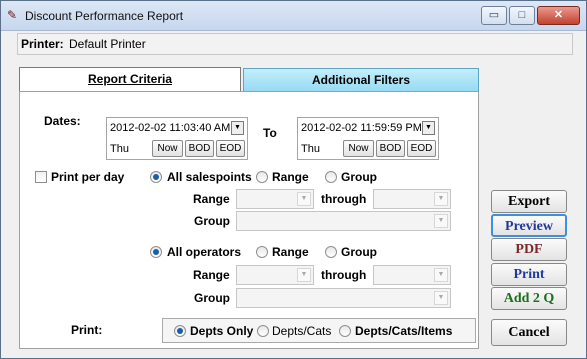 This screenshot has width=587, height=359. Describe the element at coordinates (156, 177) in the screenshot. I see `all-salespoints-radio` at that location.